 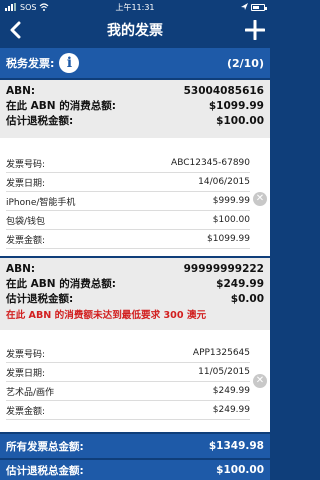 I want to click on nav-bar: 我的发票, so click(x=135, y=30).